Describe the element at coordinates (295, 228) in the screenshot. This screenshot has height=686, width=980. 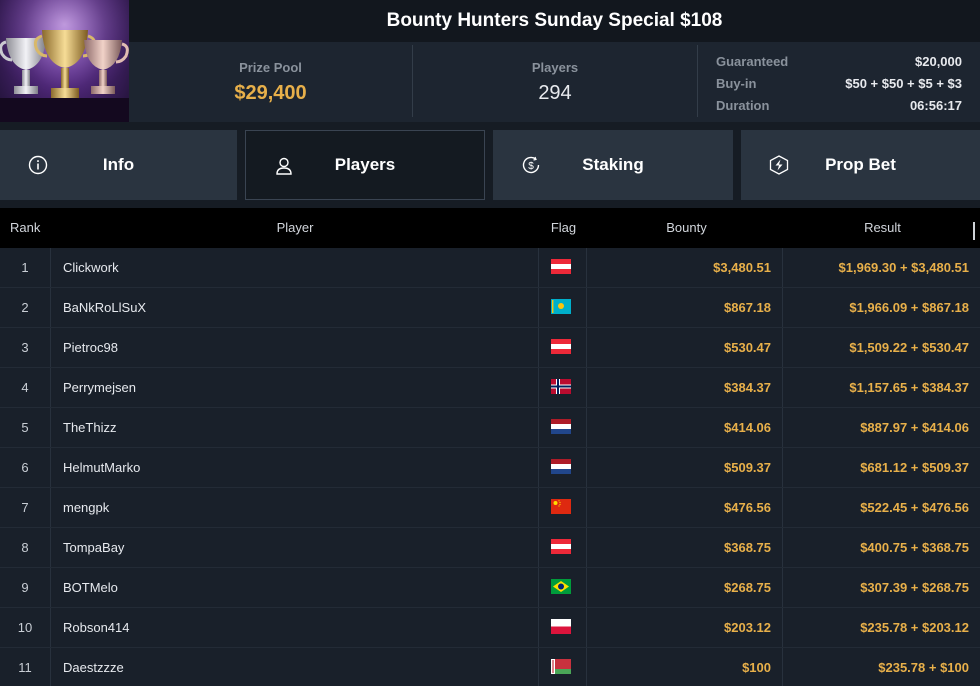
I see `column-player: Player` at that location.